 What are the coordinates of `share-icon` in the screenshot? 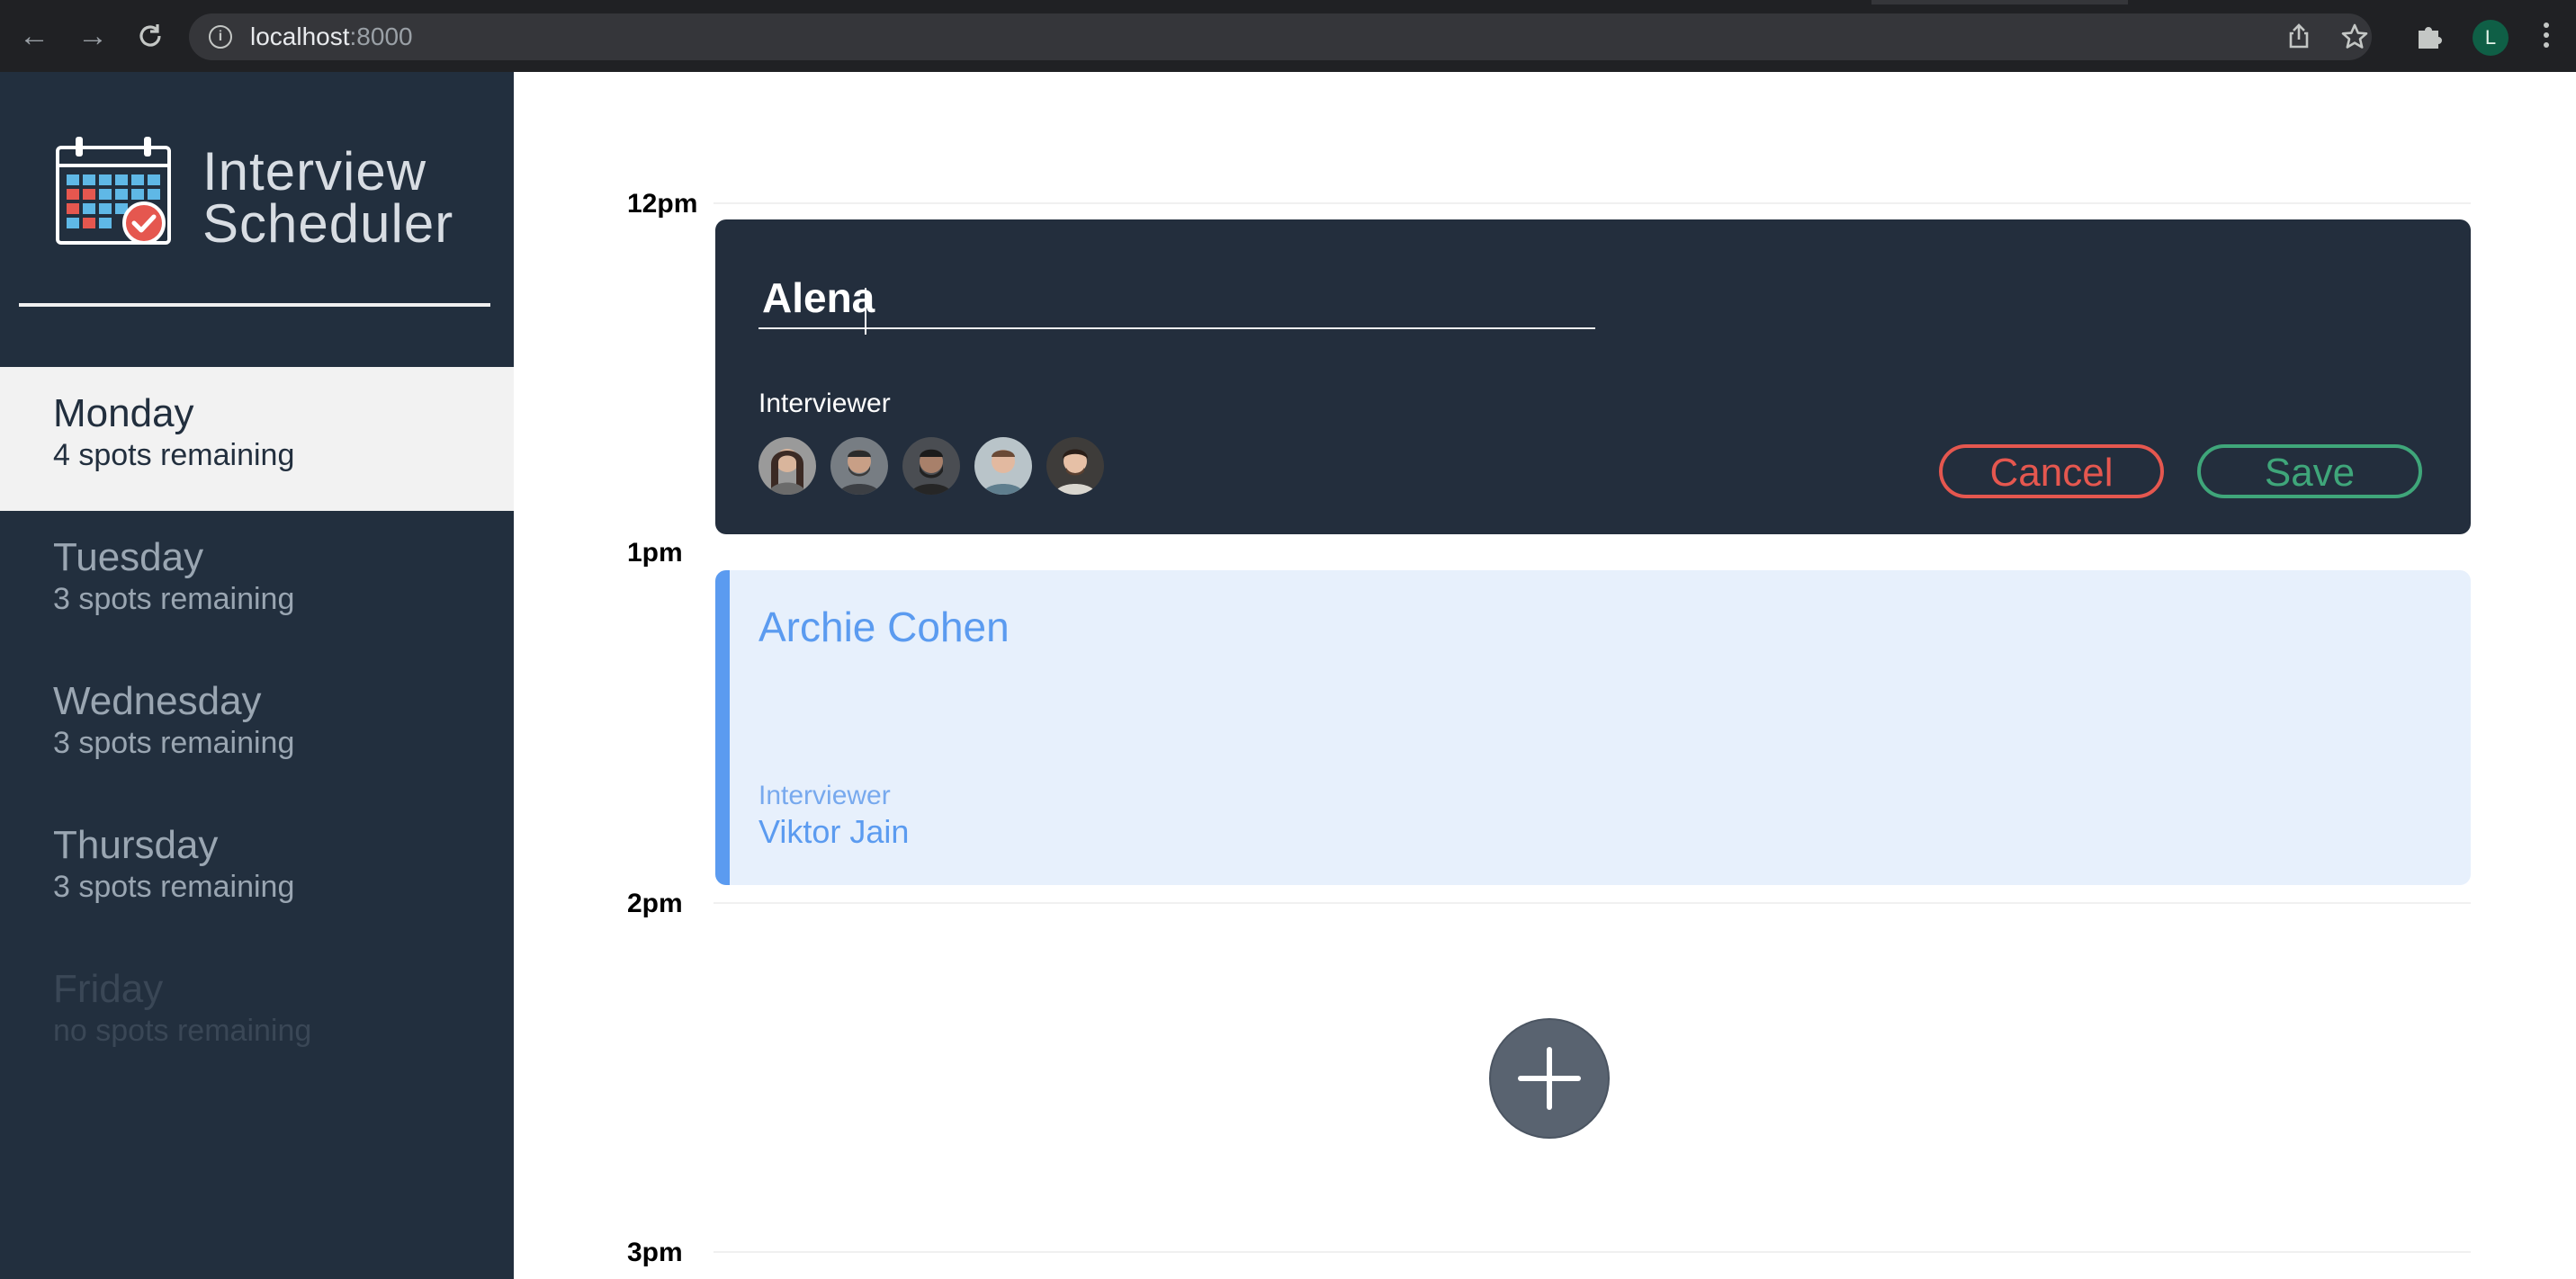 It's located at (2299, 38).